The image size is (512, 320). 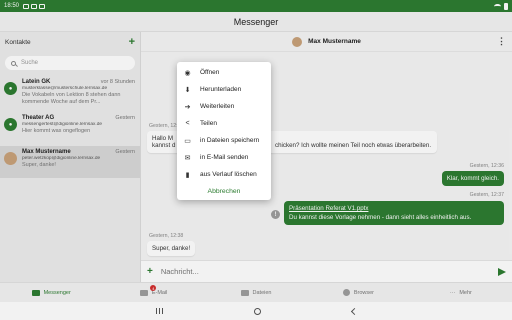 I want to click on menu-label: in E-Mail senden, so click(x=224, y=157).